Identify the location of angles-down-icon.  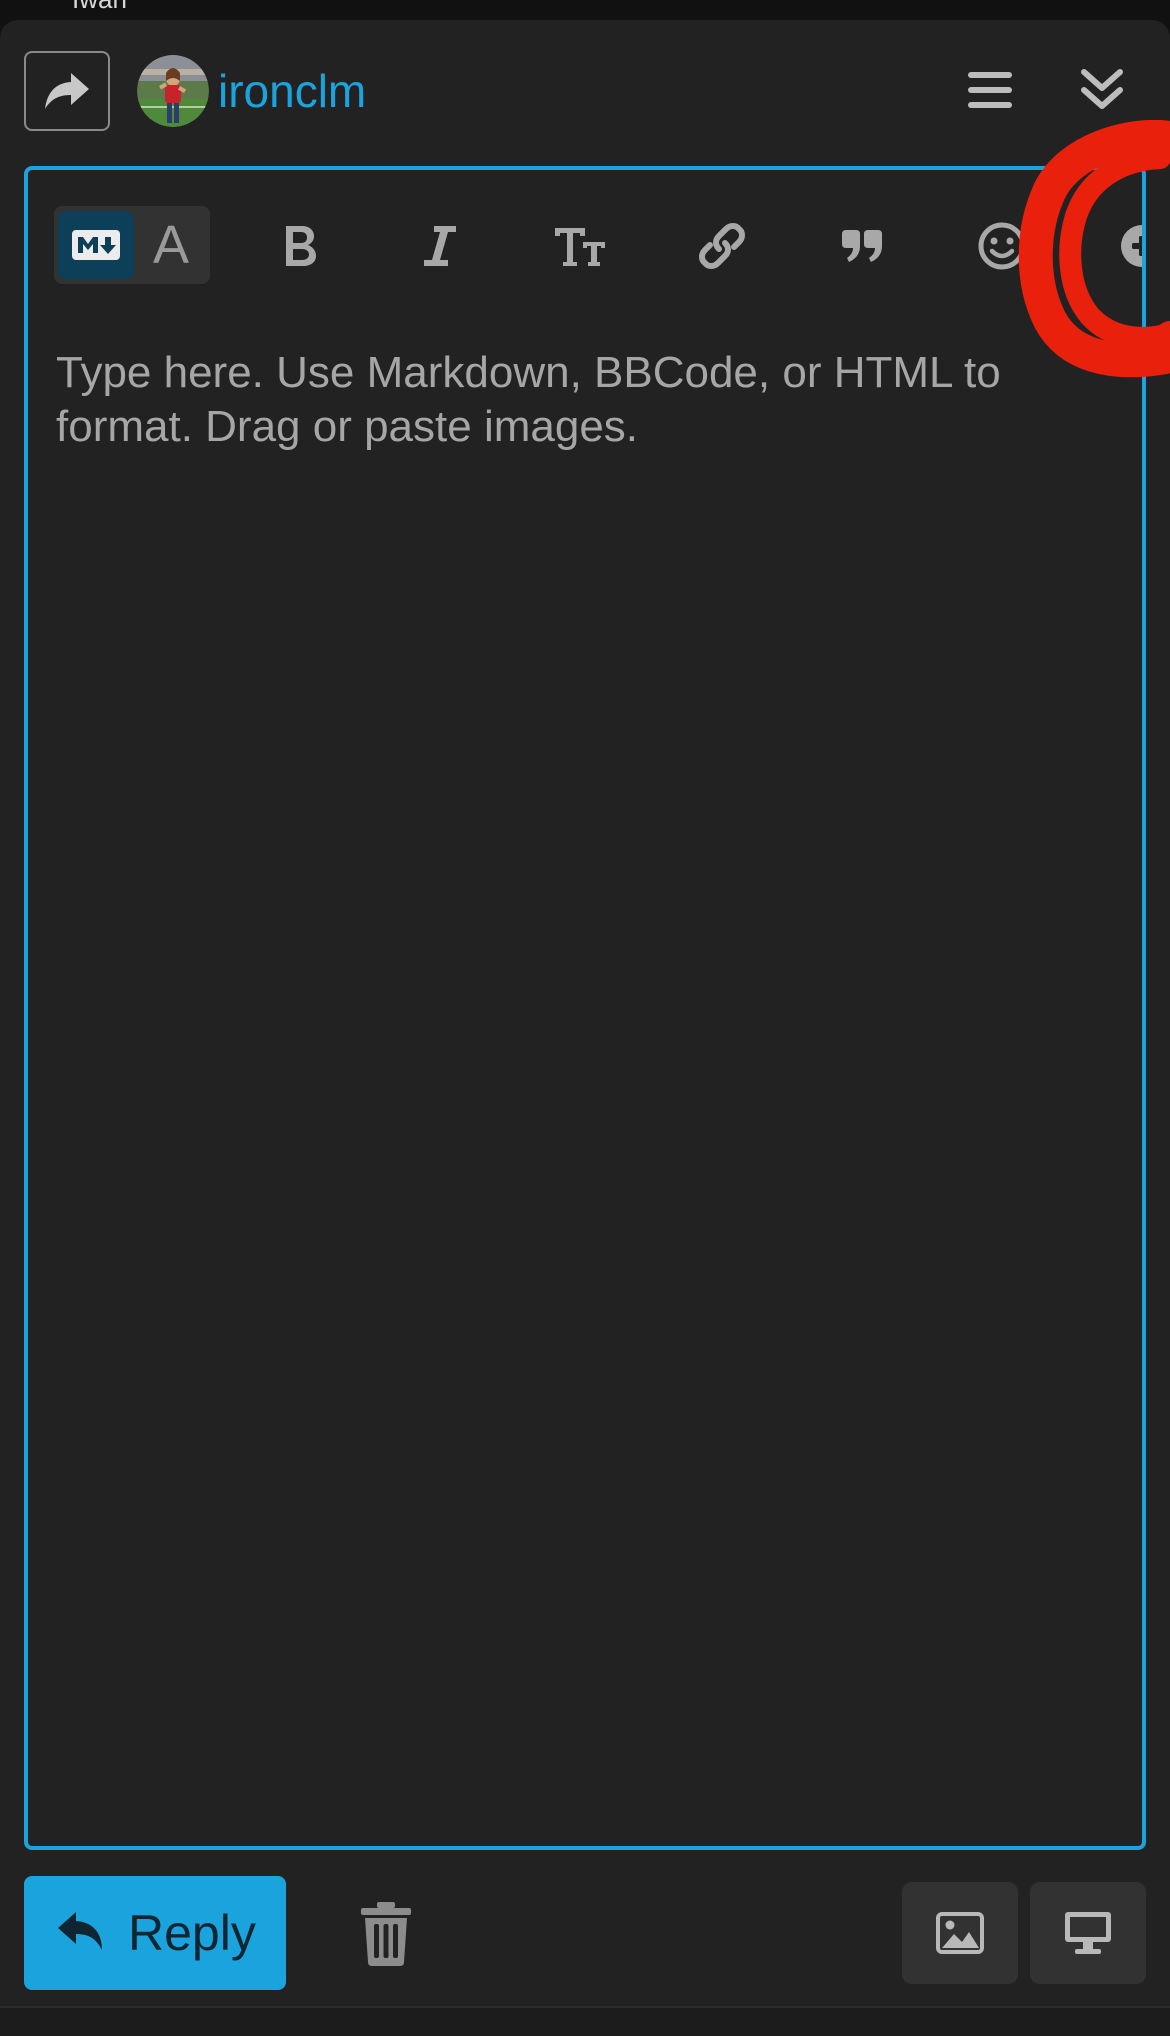
(1102, 89).